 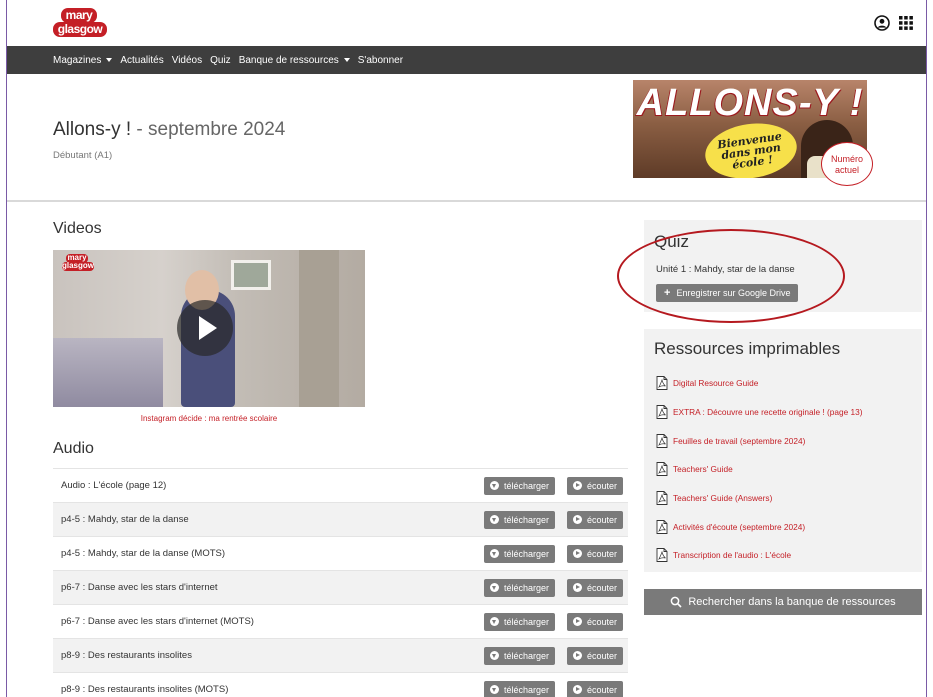 I want to click on user-account-icon, so click(x=882, y=23).